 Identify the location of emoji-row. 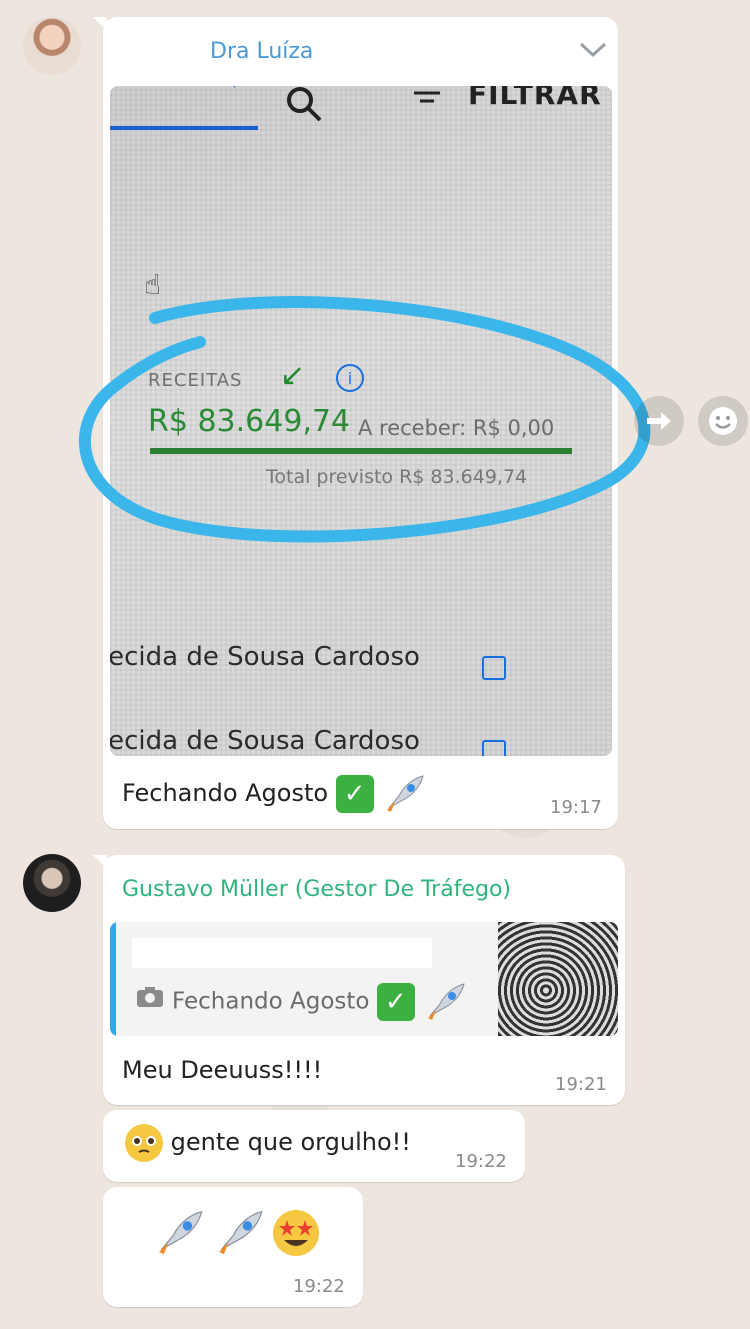
(236, 1233).